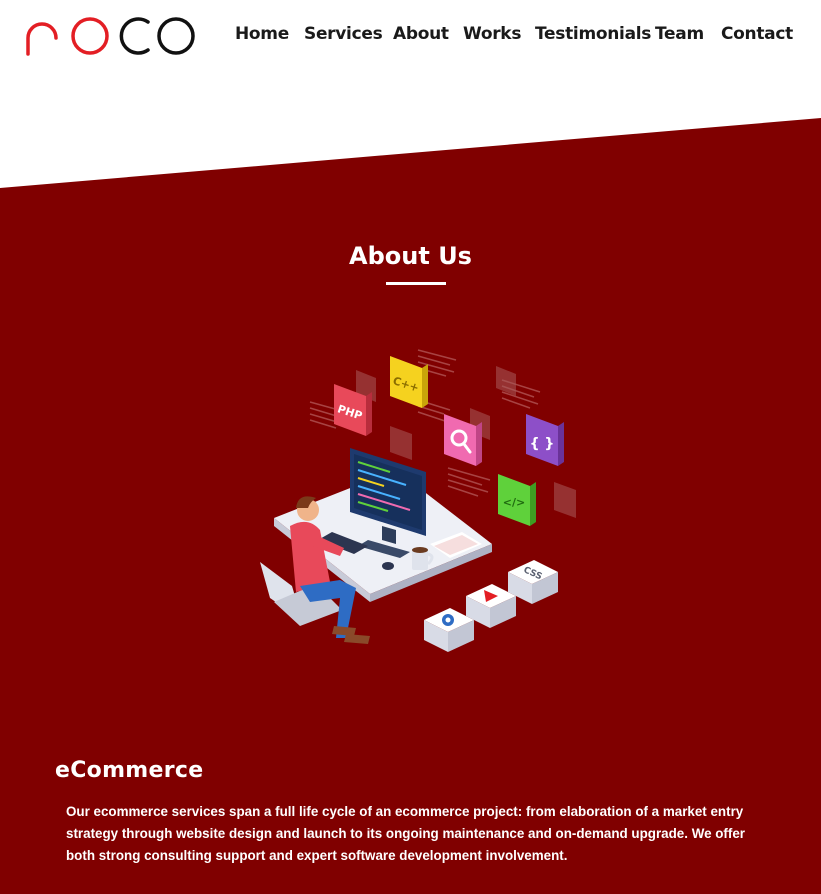 This screenshot has width=821, height=894. What do you see at coordinates (343, 34) in the screenshot?
I see `nav-services: Services` at bounding box center [343, 34].